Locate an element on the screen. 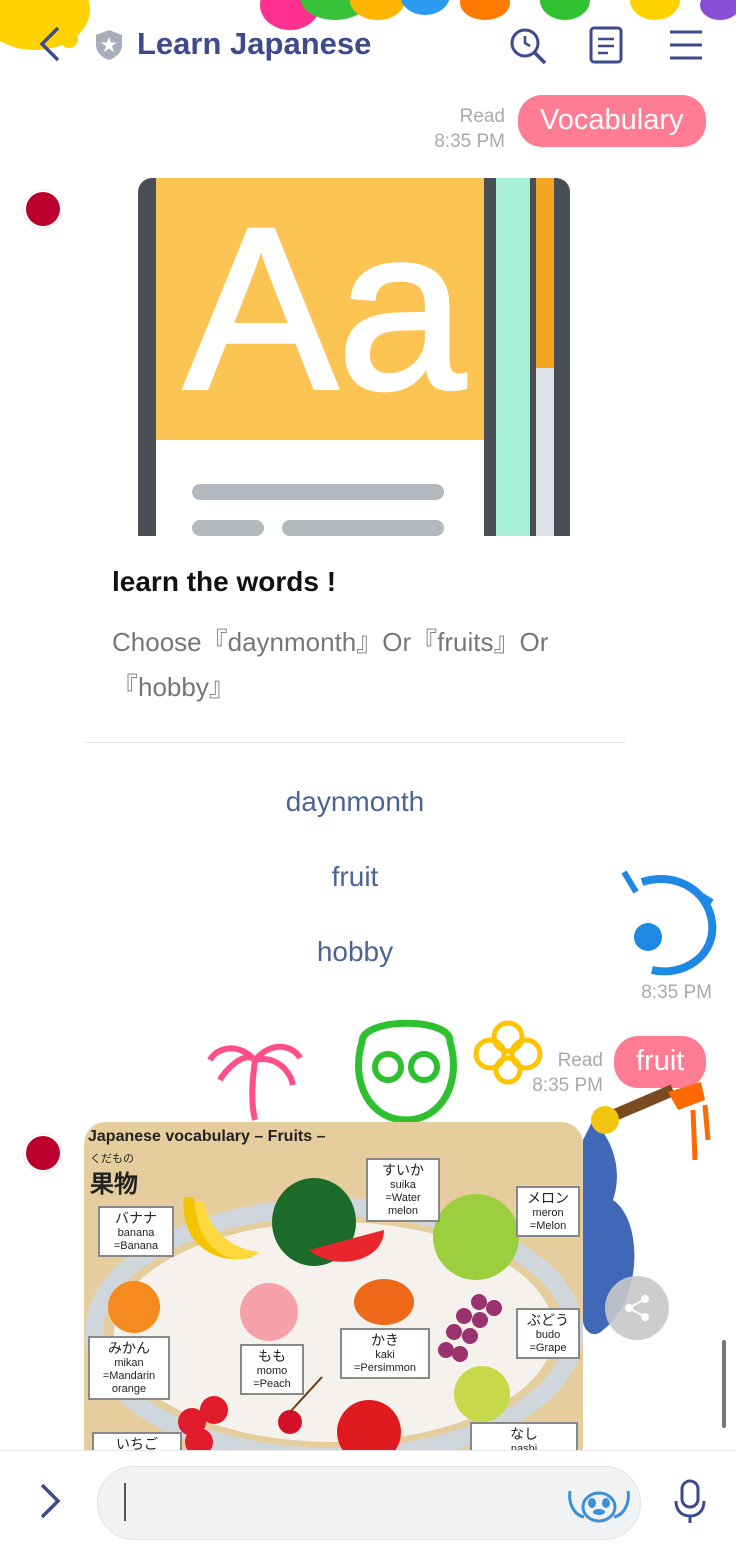 This screenshot has height=1547, width=736. fruit-label-momo: もも momo =Peach is located at coordinates (272, 1369).